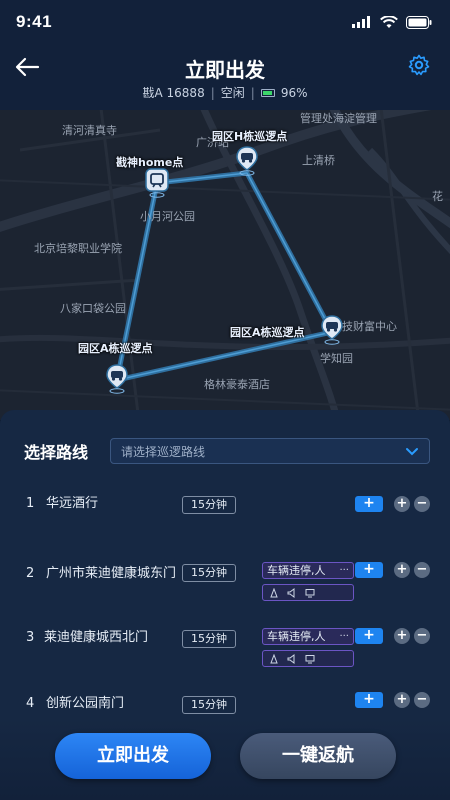  Describe the element at coordinates (389, 21) in the screenshot. I see `wifi-icon` at that location.